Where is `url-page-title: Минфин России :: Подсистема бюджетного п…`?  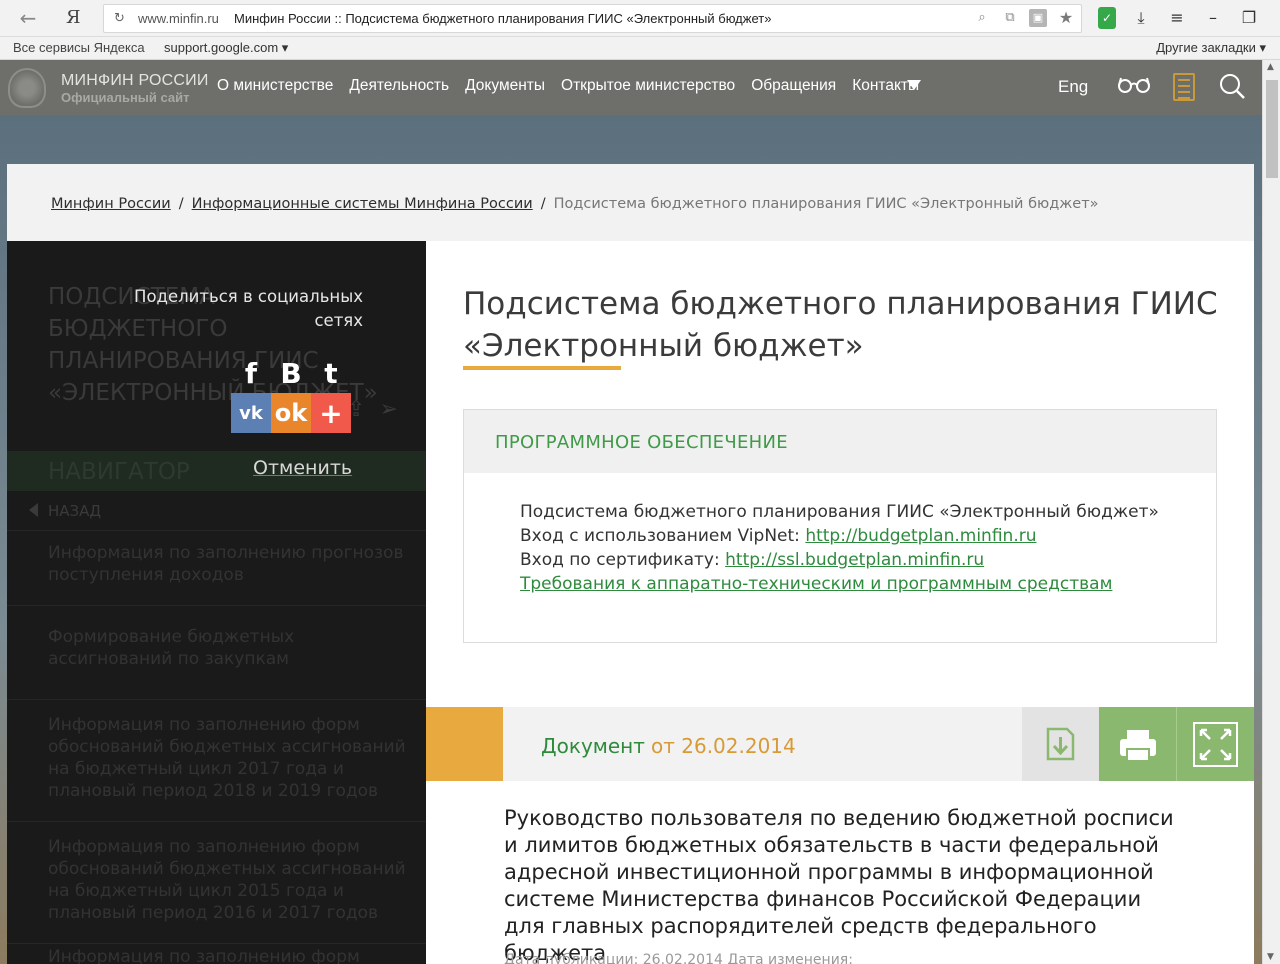 url-page-title: Минфин России :: Подсистема бюджетного п… is located at coordinates (503, 18).